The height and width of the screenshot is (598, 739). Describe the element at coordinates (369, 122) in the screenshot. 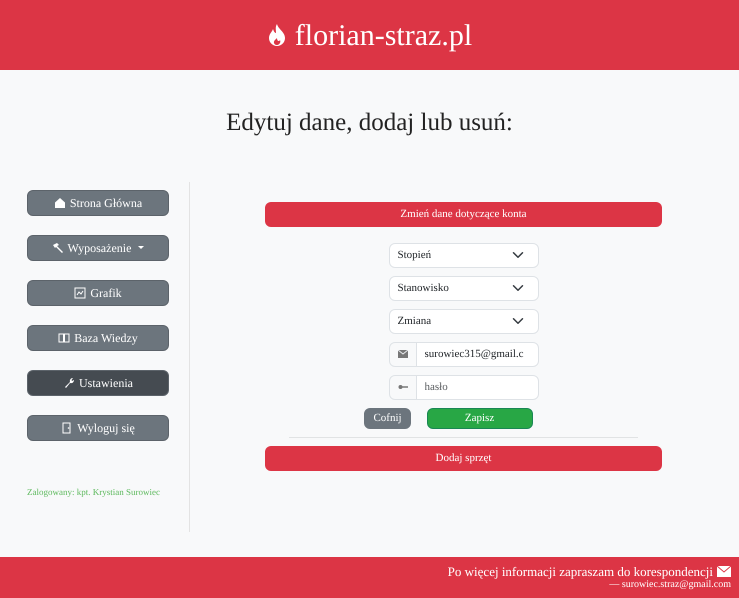

I see `page-title: Edytuj dane, dodaj lub usuń:` at that location.